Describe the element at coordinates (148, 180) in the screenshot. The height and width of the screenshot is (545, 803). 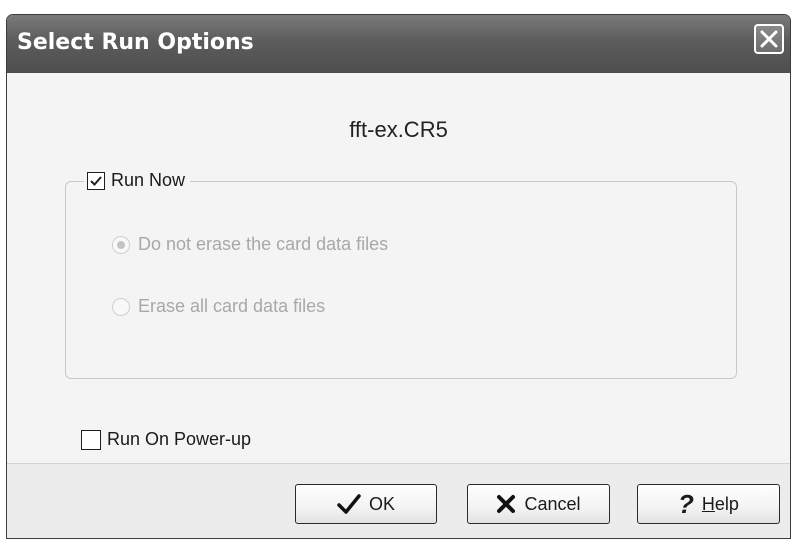
I see `run-now-label: Run Now` at that location.